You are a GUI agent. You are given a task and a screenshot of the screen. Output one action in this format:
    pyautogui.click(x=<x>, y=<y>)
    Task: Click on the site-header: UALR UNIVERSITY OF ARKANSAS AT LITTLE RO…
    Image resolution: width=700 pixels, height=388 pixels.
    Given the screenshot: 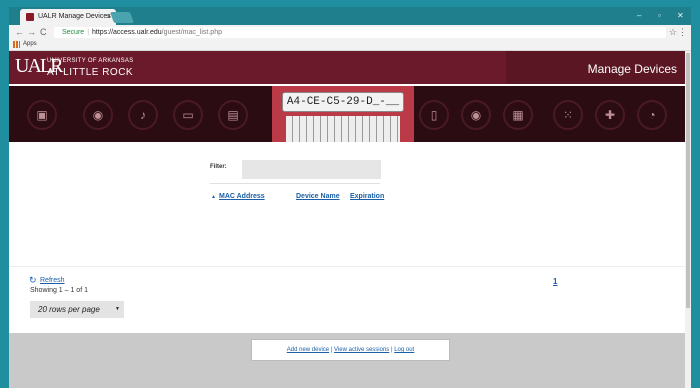 What is the action you would take?
    pyautogui.click(x=347, y=67)
    